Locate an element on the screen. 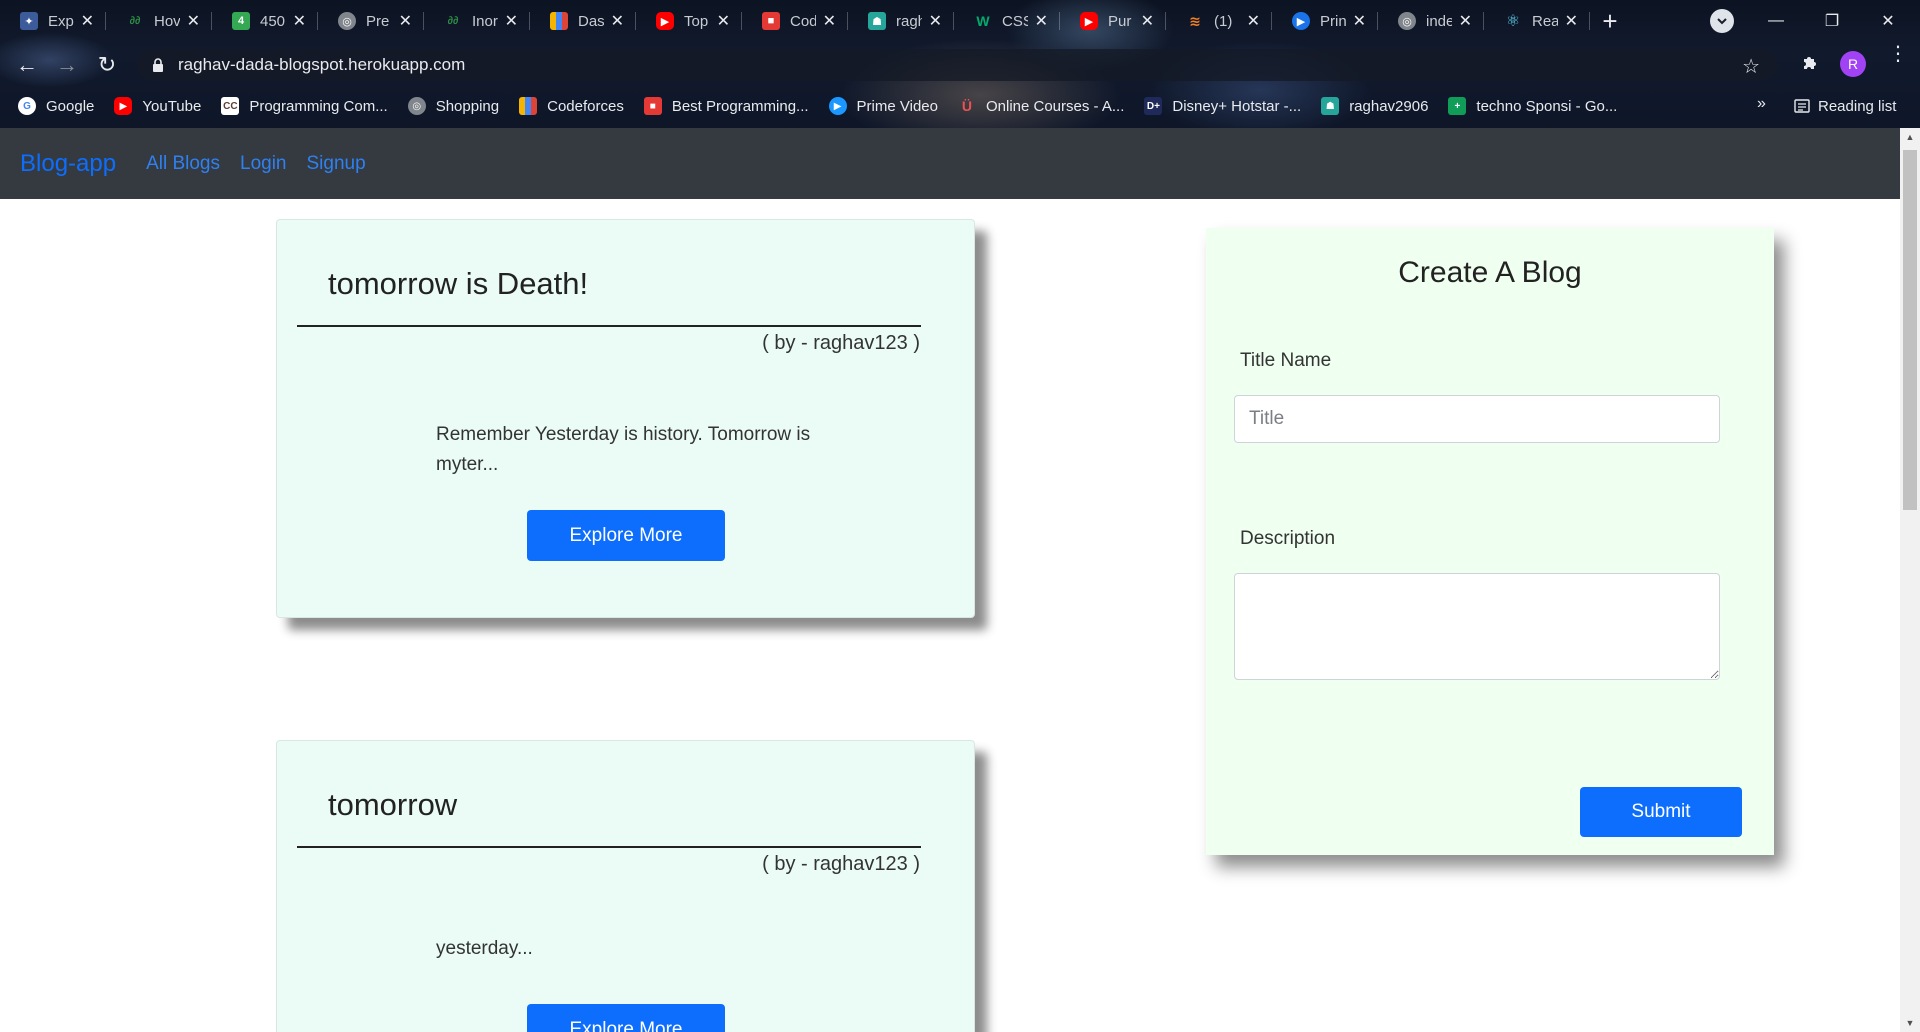 This screenshot has width=1920, height=1032. browser-tab: ∂∂ Inor ✕ is located at coordinates (477, 21).